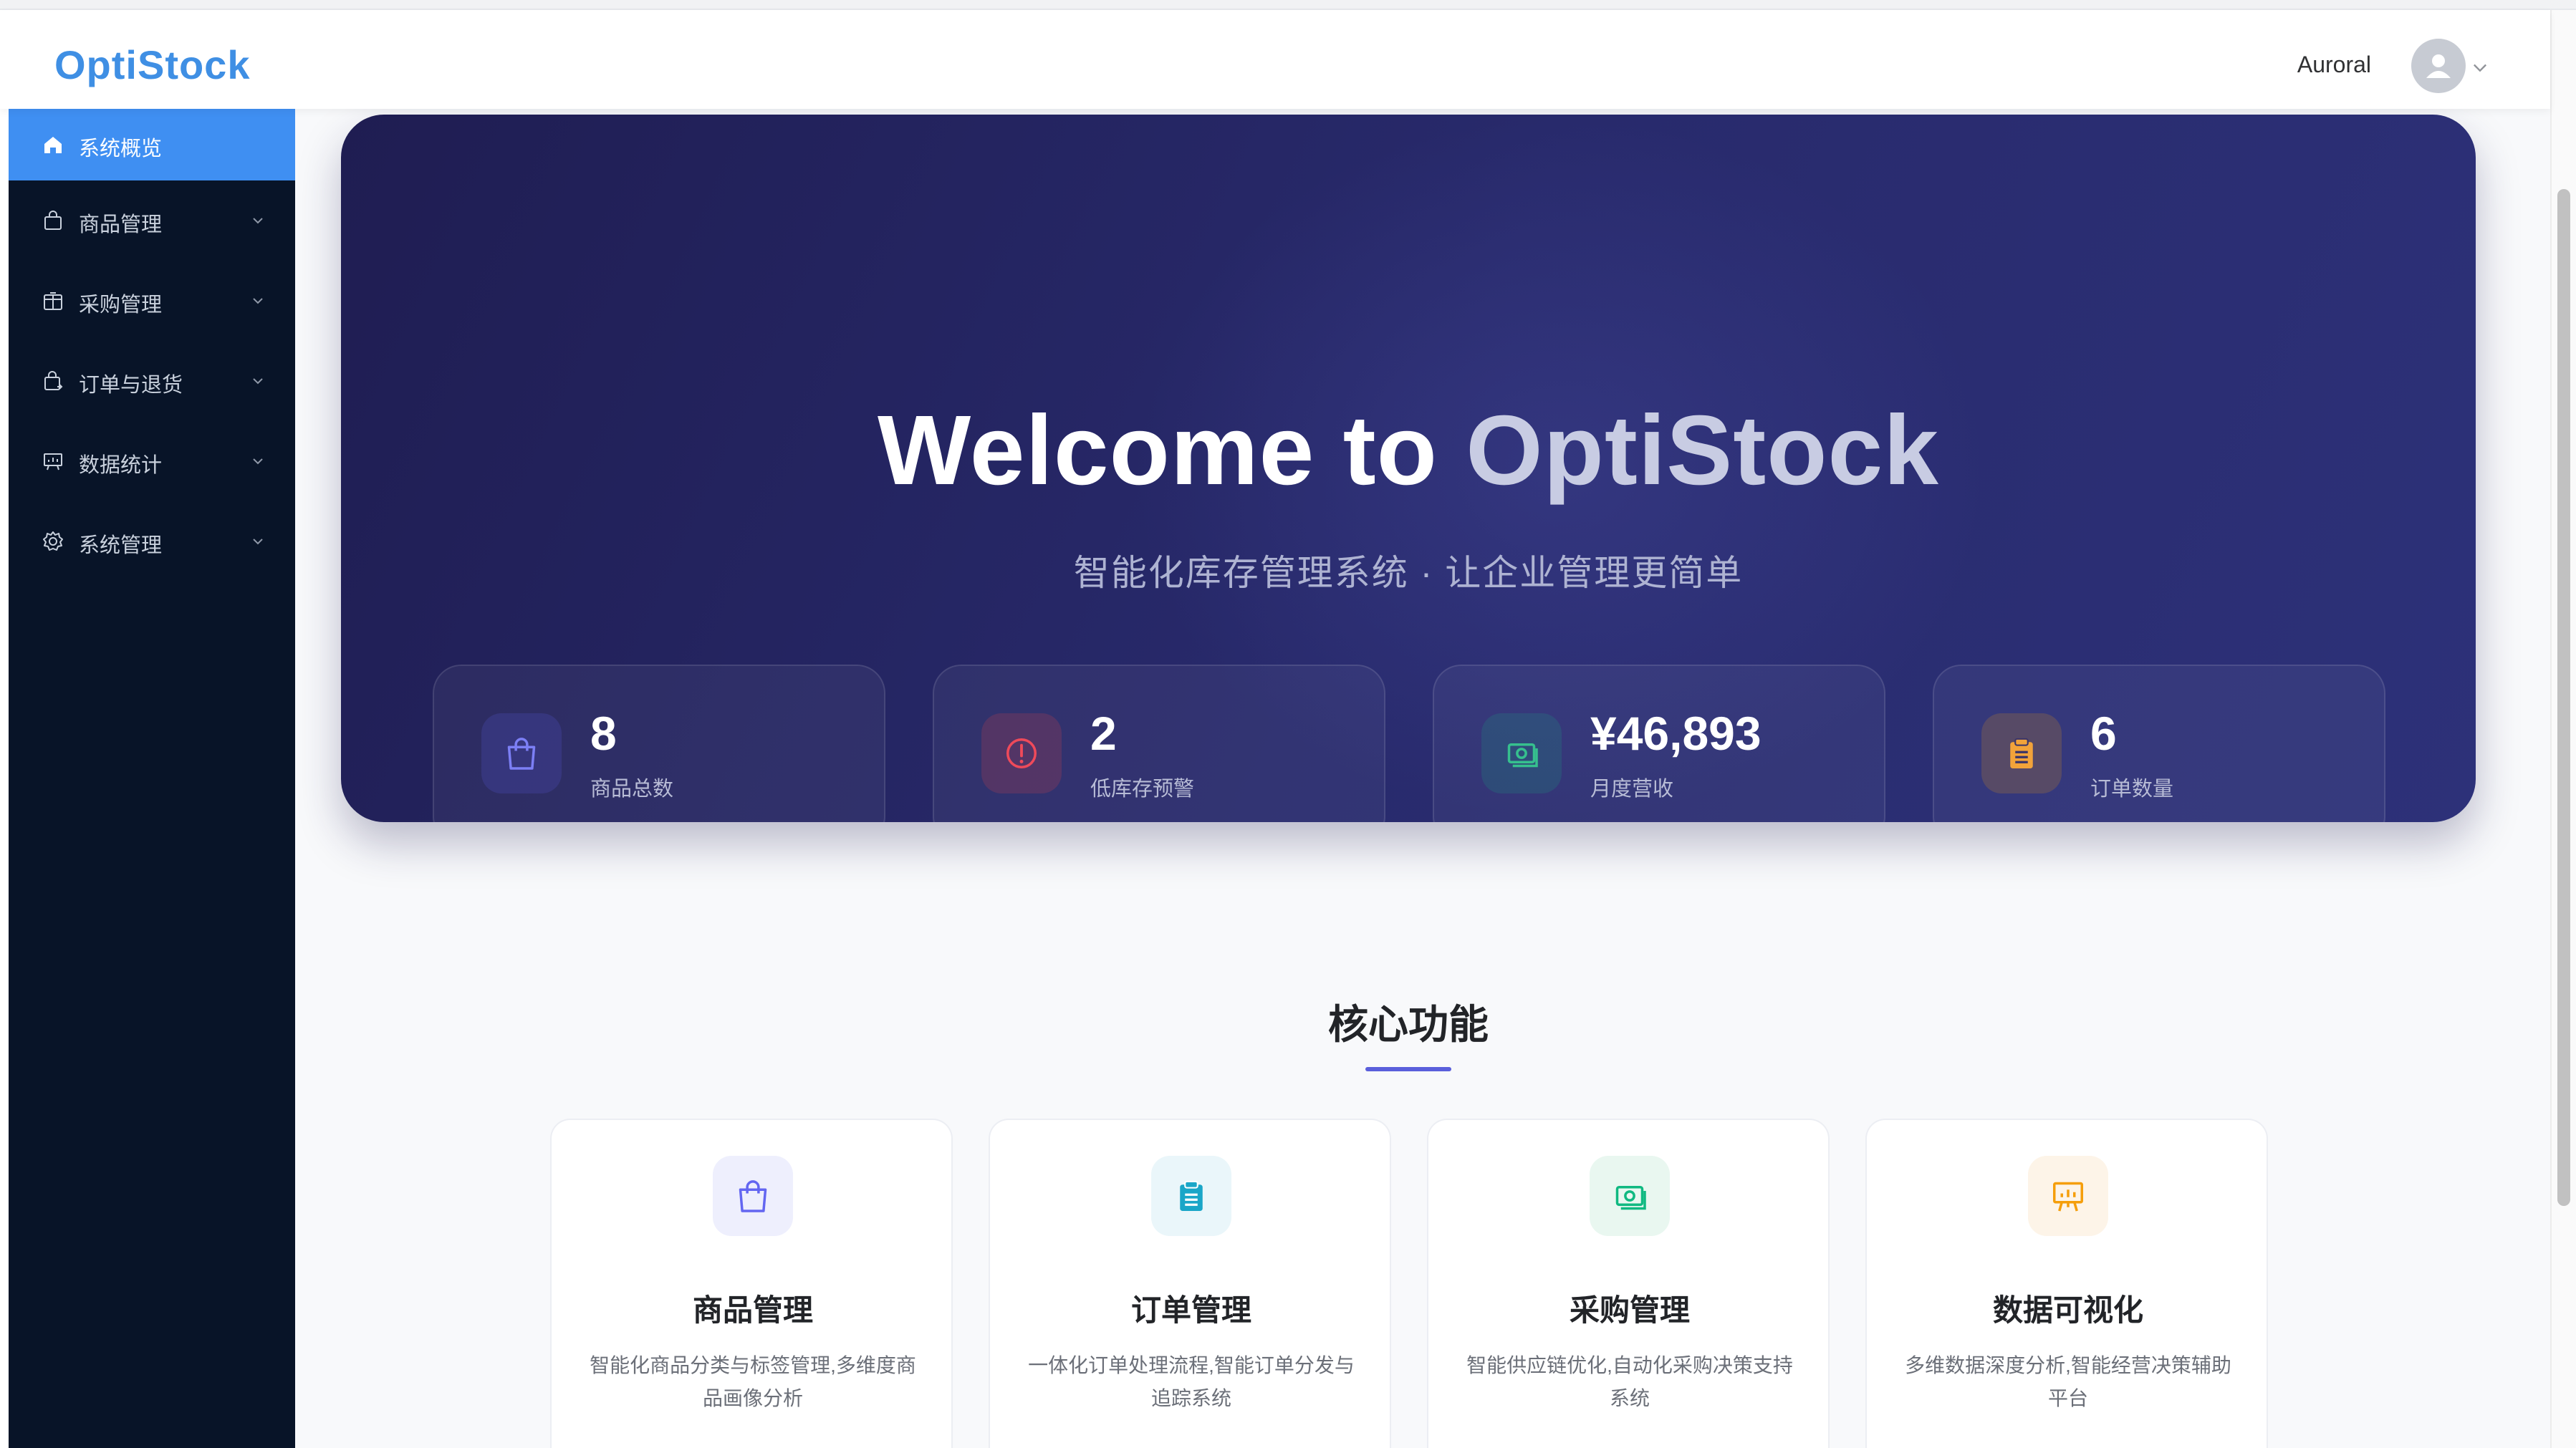 The height and width of the screenshot is (1448, 2576). Describe the element at coordinates (1190, 1283) in the screenshot. I see `feature-card-orders: 订单管理 一体化订单处理流程,智能订单分发与追踪系统` at that location.